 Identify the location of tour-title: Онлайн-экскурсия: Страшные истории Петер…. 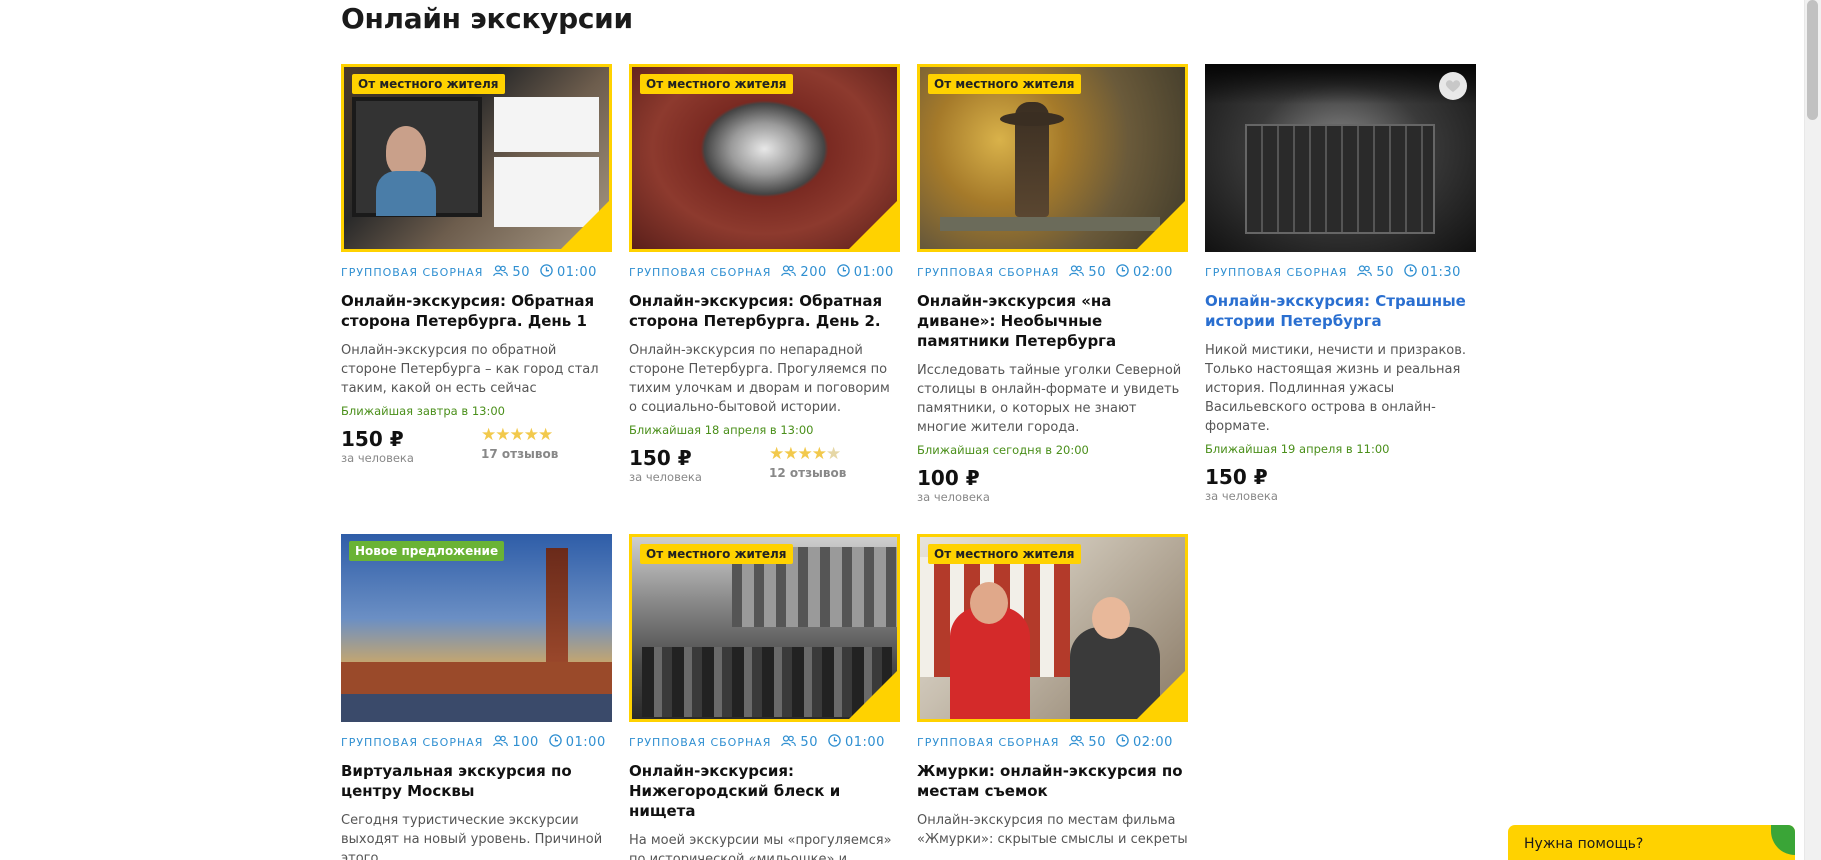
(1340, 311).